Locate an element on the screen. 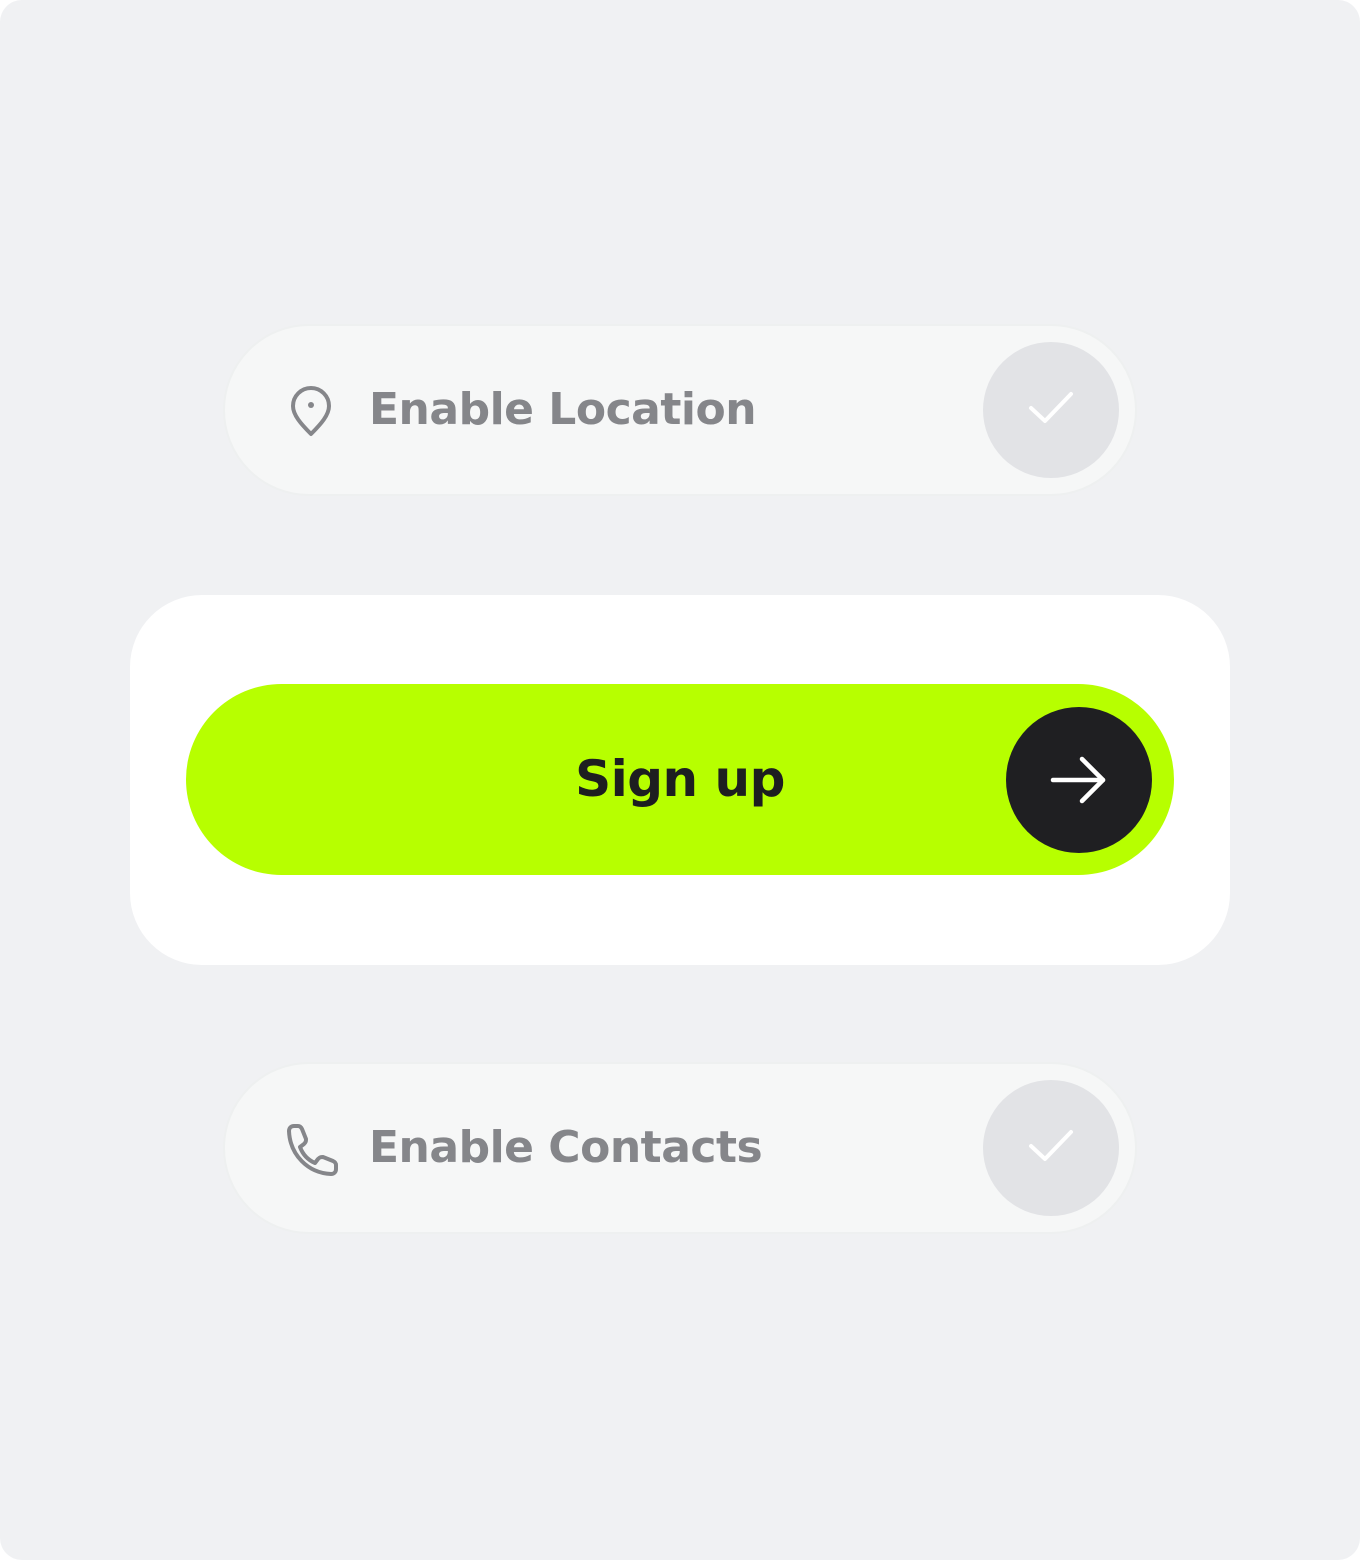  location-check-button is located at coordinates (1051, 410).